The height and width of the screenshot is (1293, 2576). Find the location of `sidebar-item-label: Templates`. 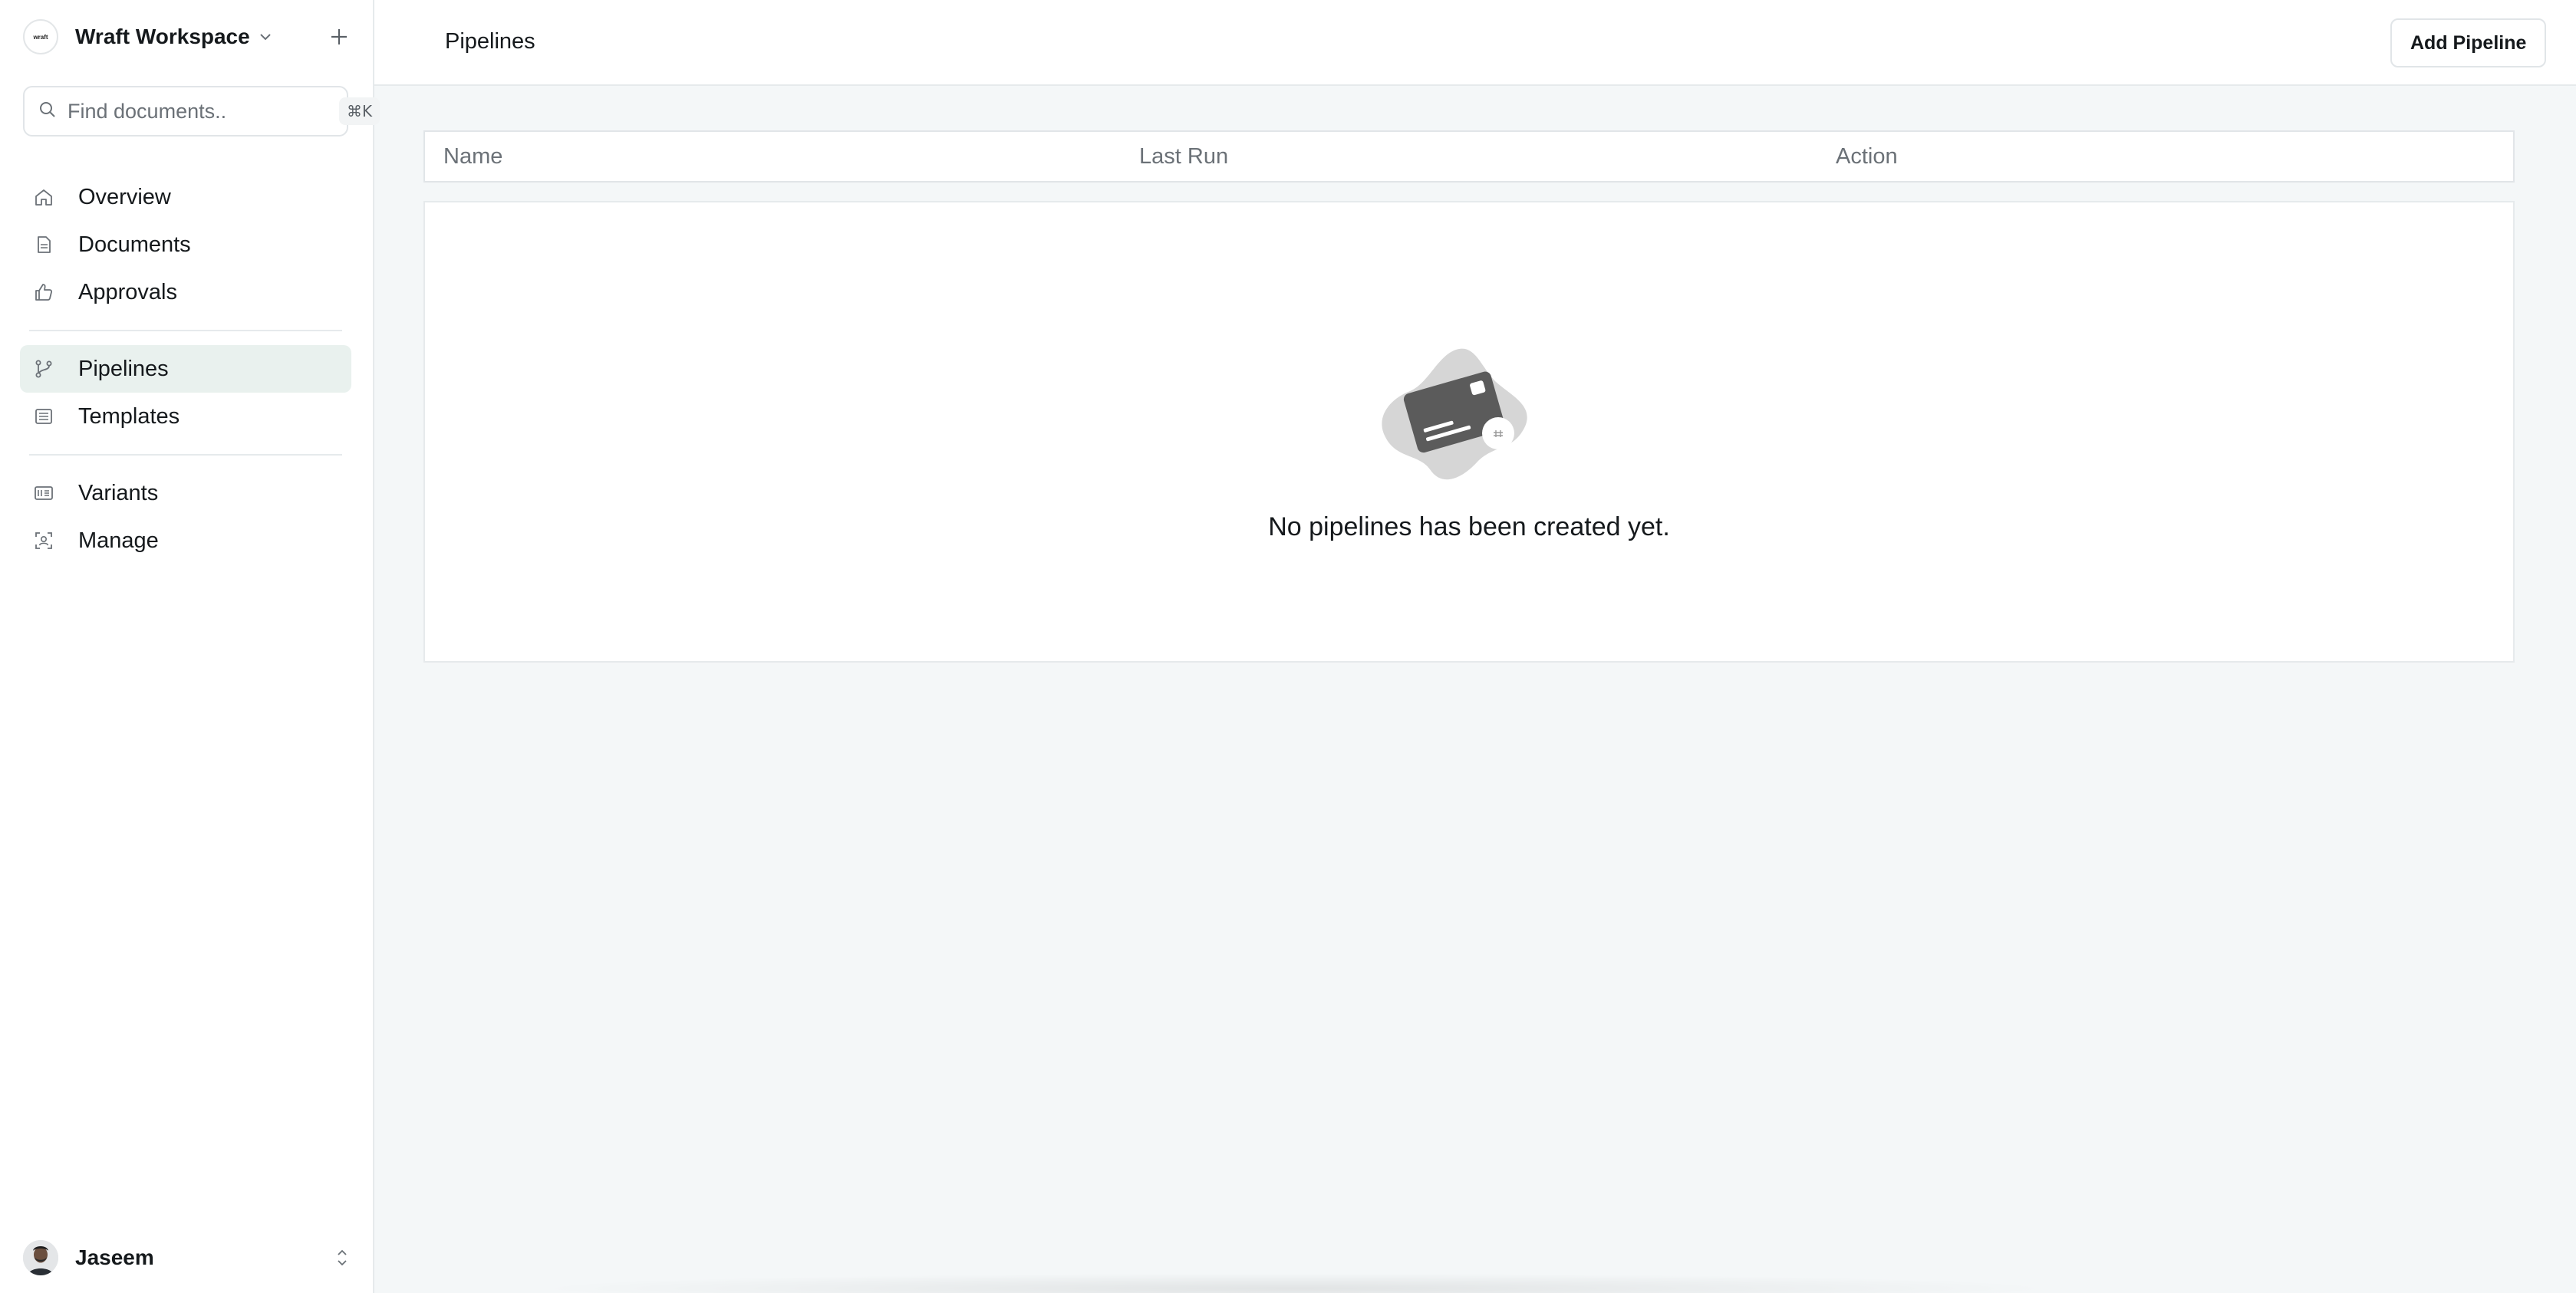

sidebar-item-label: Templates is located at coordinates (129, 416).